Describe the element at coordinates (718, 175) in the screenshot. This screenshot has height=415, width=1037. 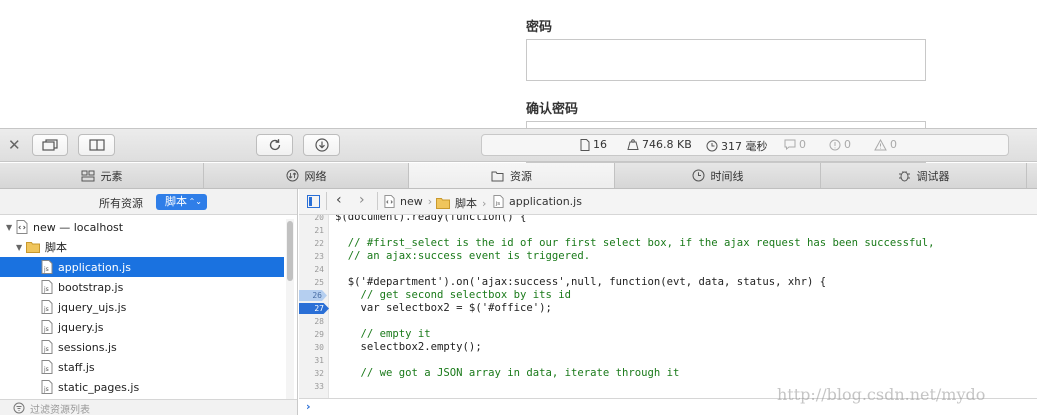
I see `tab-timeline: 时间线` at that location.